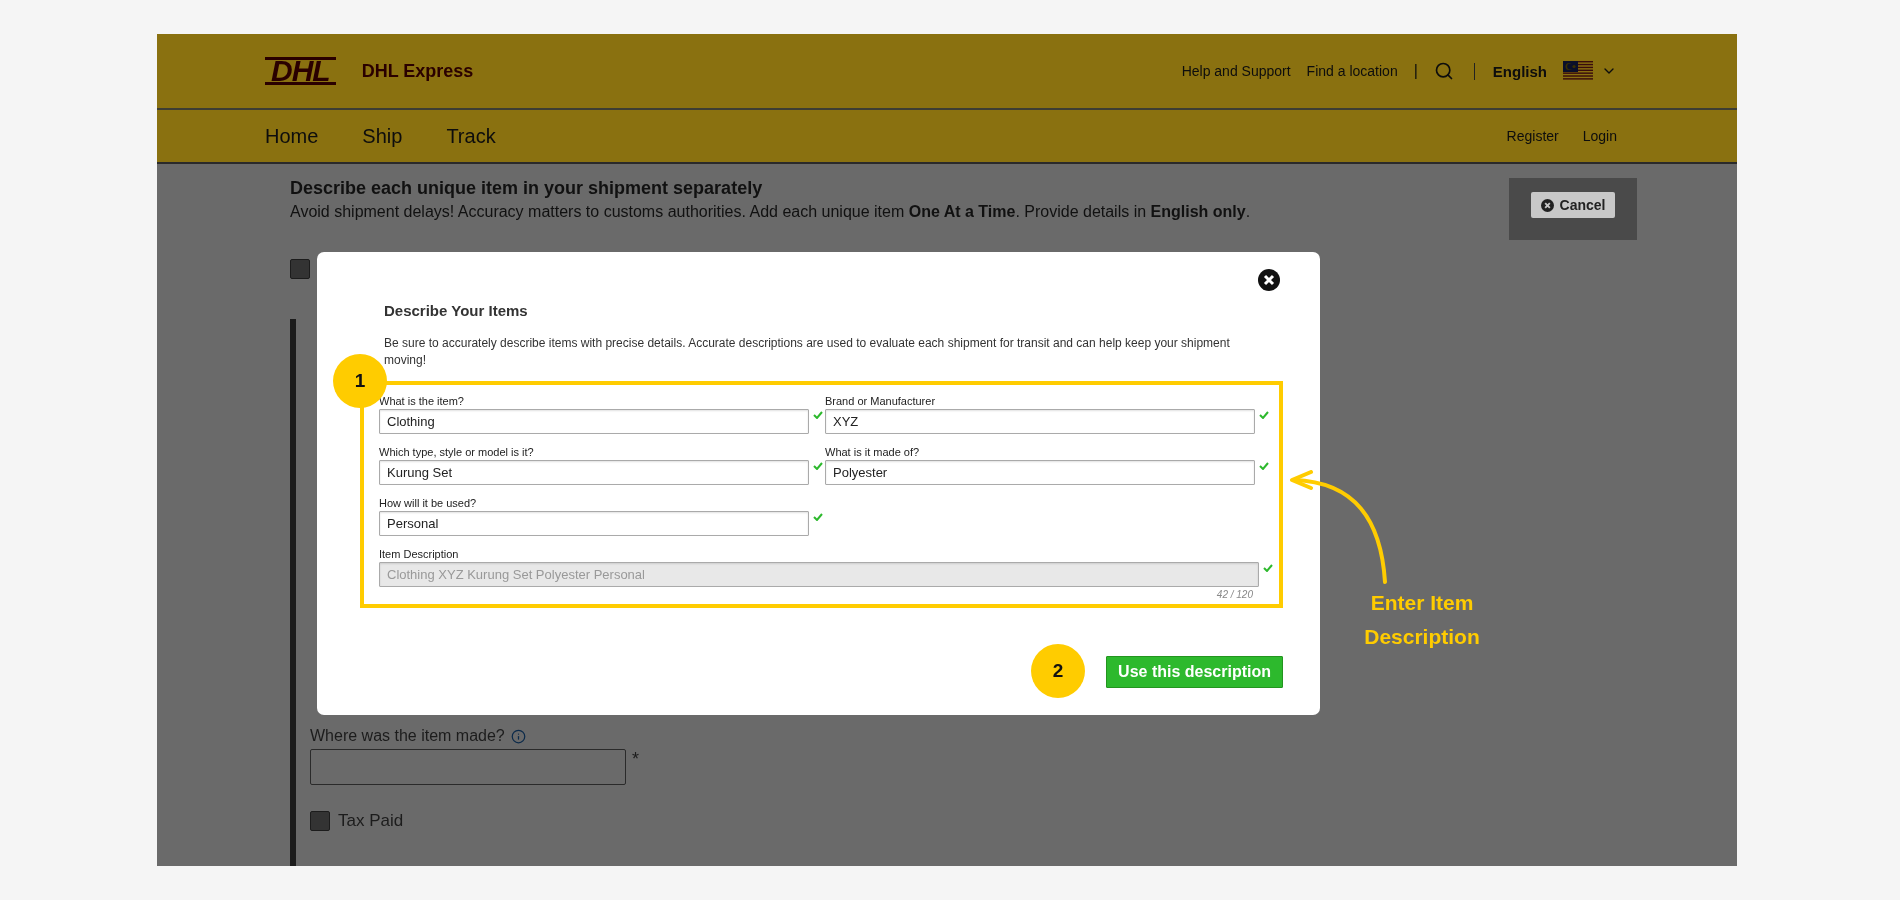 The image size is (1900, 900). What do you see at coordinates (456, 310) in the screenshot?
I see `dialog-title: Describe Your Items` at bounding box center [456, 310].